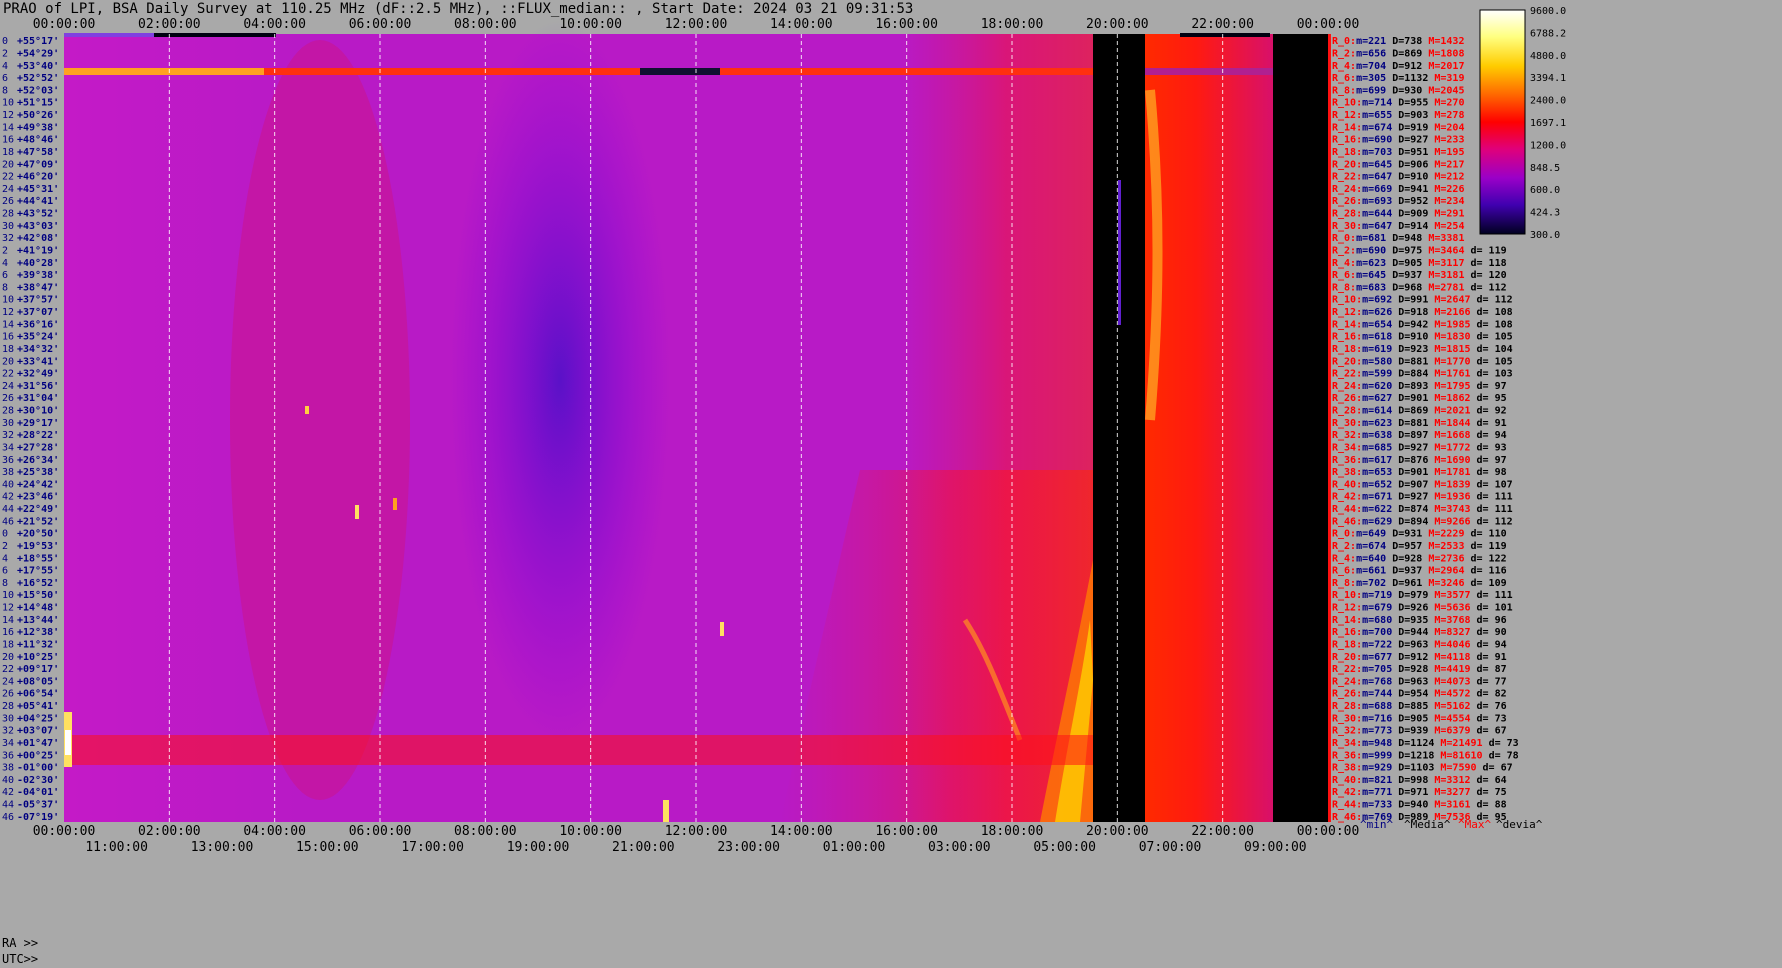 The image size is (1782, 968). I want to click on row-min: m=620, so click(1380, 386).